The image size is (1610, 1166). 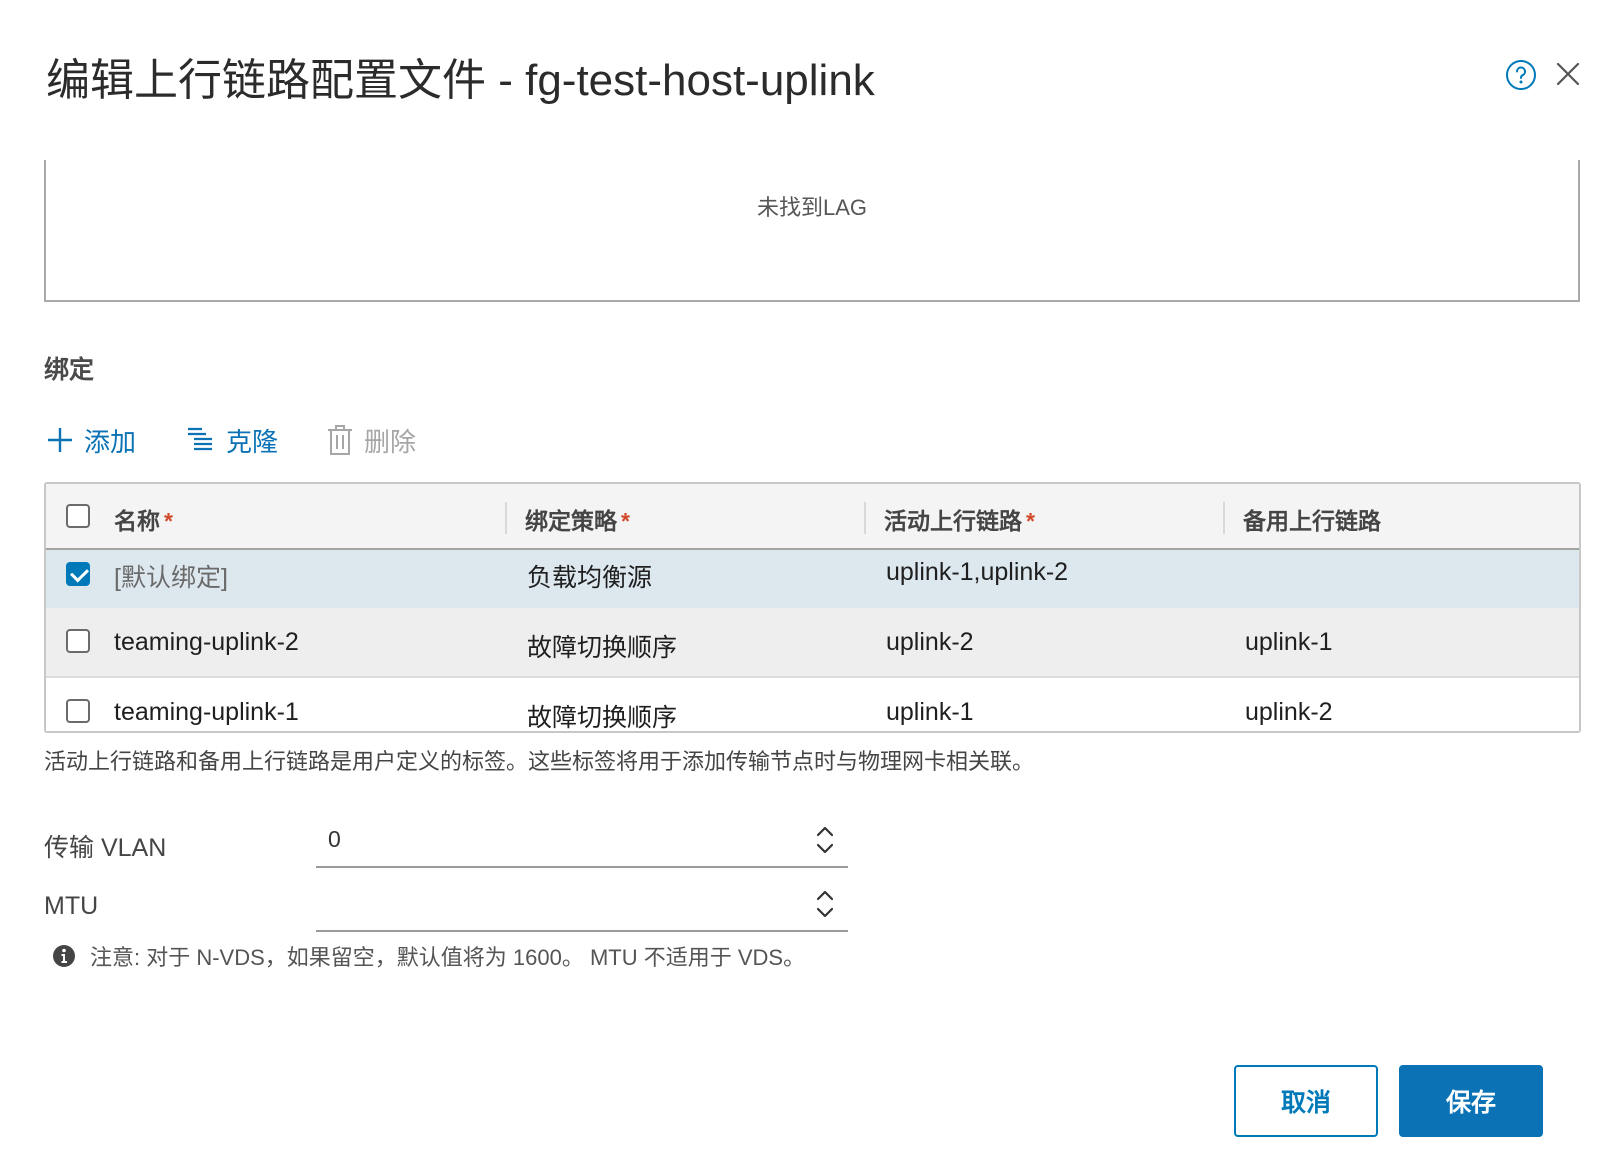 What do you see at coordinates (582, 843) in the screenshot?
I see `vlan-input: 0` at bounding box center [582, 843].